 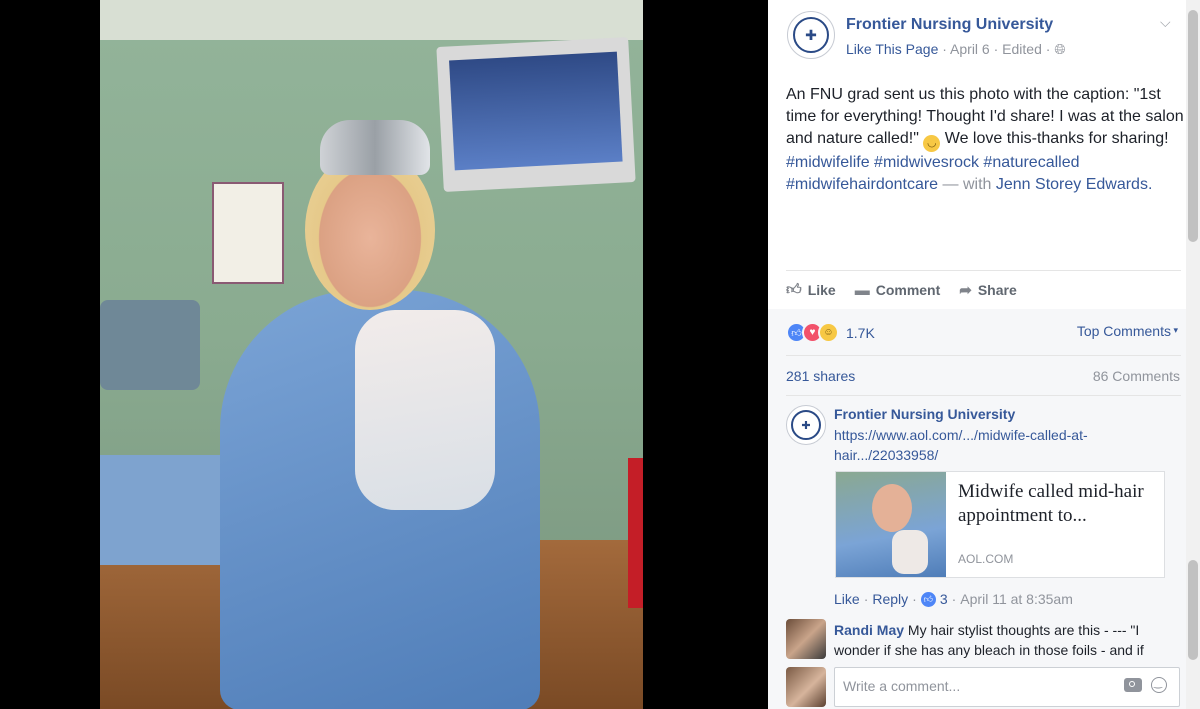 What do you see at coordinates (375, 147) in the screenshot?
I see `photo-hair-foils` at bounding box center [375, 147].